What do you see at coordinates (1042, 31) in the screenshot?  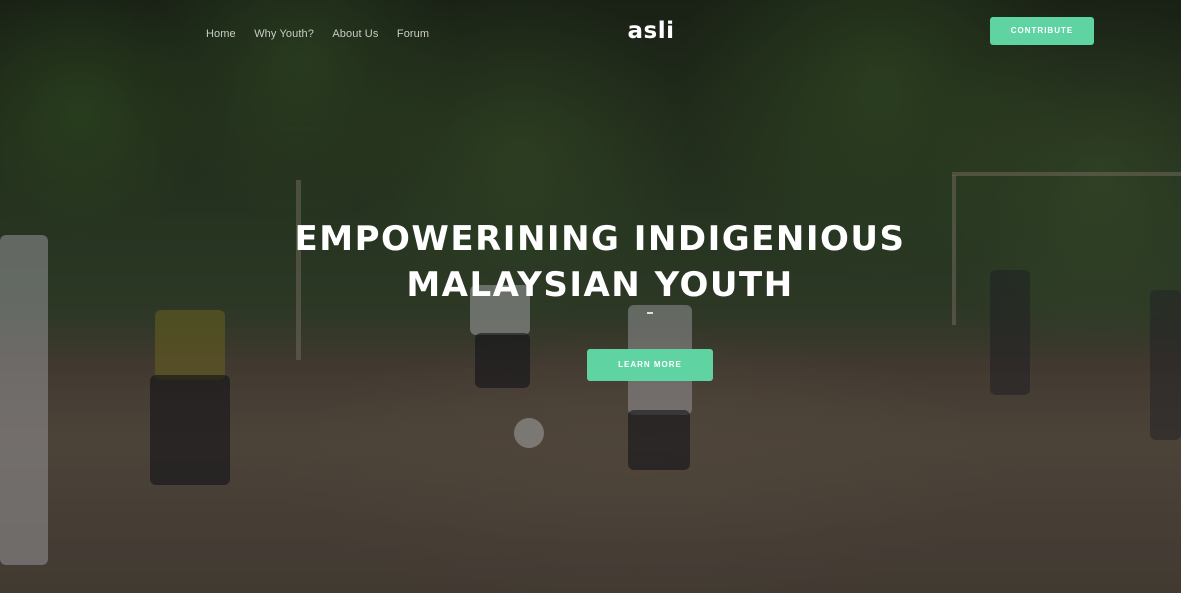 I see `contribute-button: CONTRIBUTE` at bounding box center [1042, 31].